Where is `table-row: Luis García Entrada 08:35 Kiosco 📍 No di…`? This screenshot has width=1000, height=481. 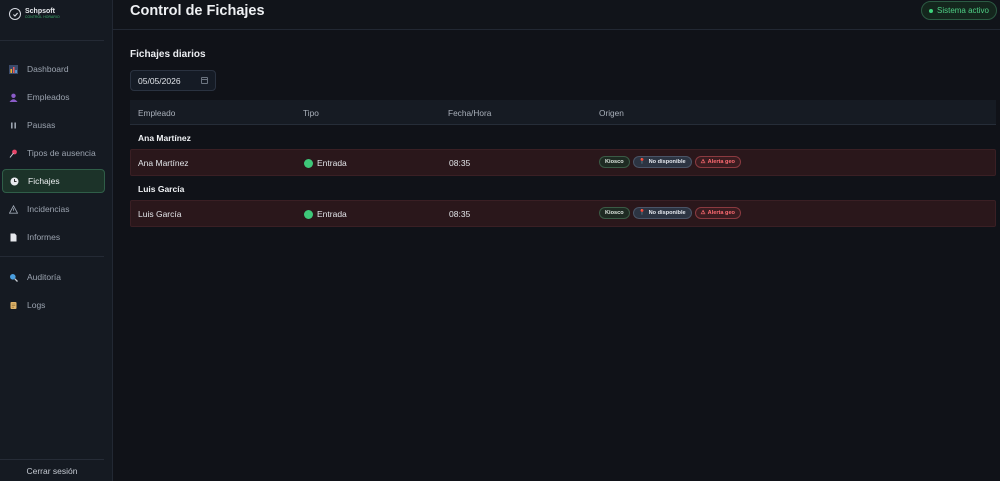 table-row: Luis García Entrada 08:35 Kiosco 📍 No di… is located at coordinates (563, 213).